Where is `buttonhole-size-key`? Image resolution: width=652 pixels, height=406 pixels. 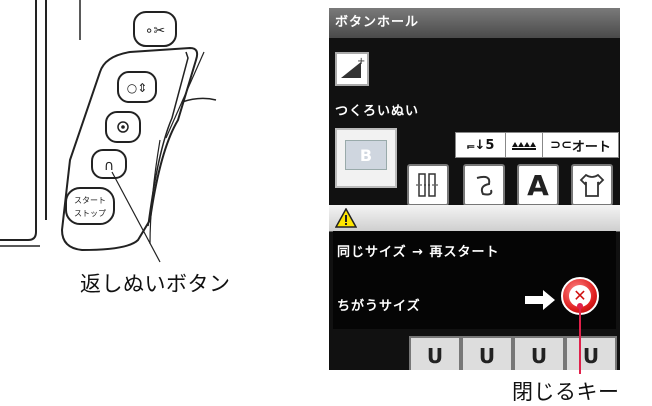 buttonhole-size-key is located at coordinates (428, 185).